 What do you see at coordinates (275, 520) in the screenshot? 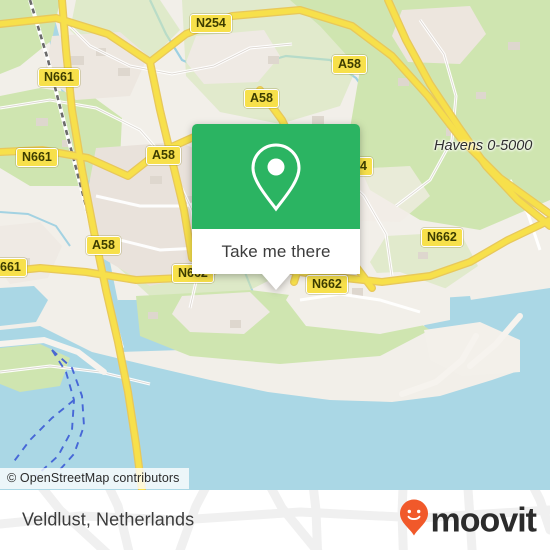
I see `footer-bar: Veldlust, Netherlands moovit` at bounding box center [275, 520].